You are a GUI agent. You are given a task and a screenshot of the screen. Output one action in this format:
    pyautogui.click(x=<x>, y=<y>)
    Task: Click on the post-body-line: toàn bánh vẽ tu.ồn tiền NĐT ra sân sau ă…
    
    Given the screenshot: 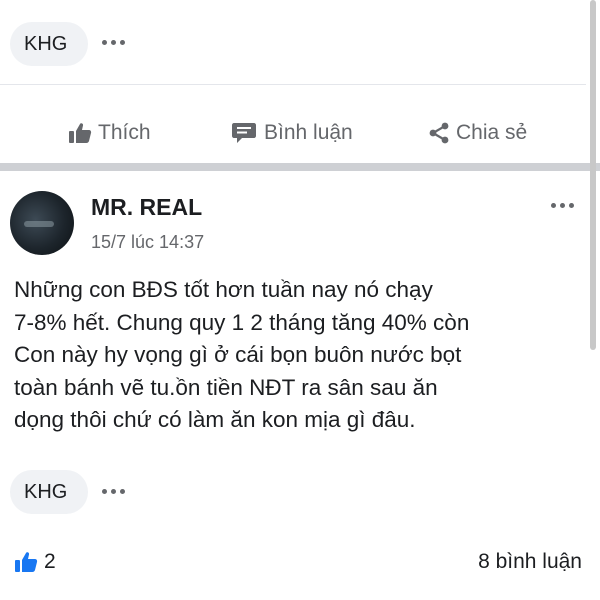 What is the action you would take?
    pyautogui.click(x=226, y=387)
    